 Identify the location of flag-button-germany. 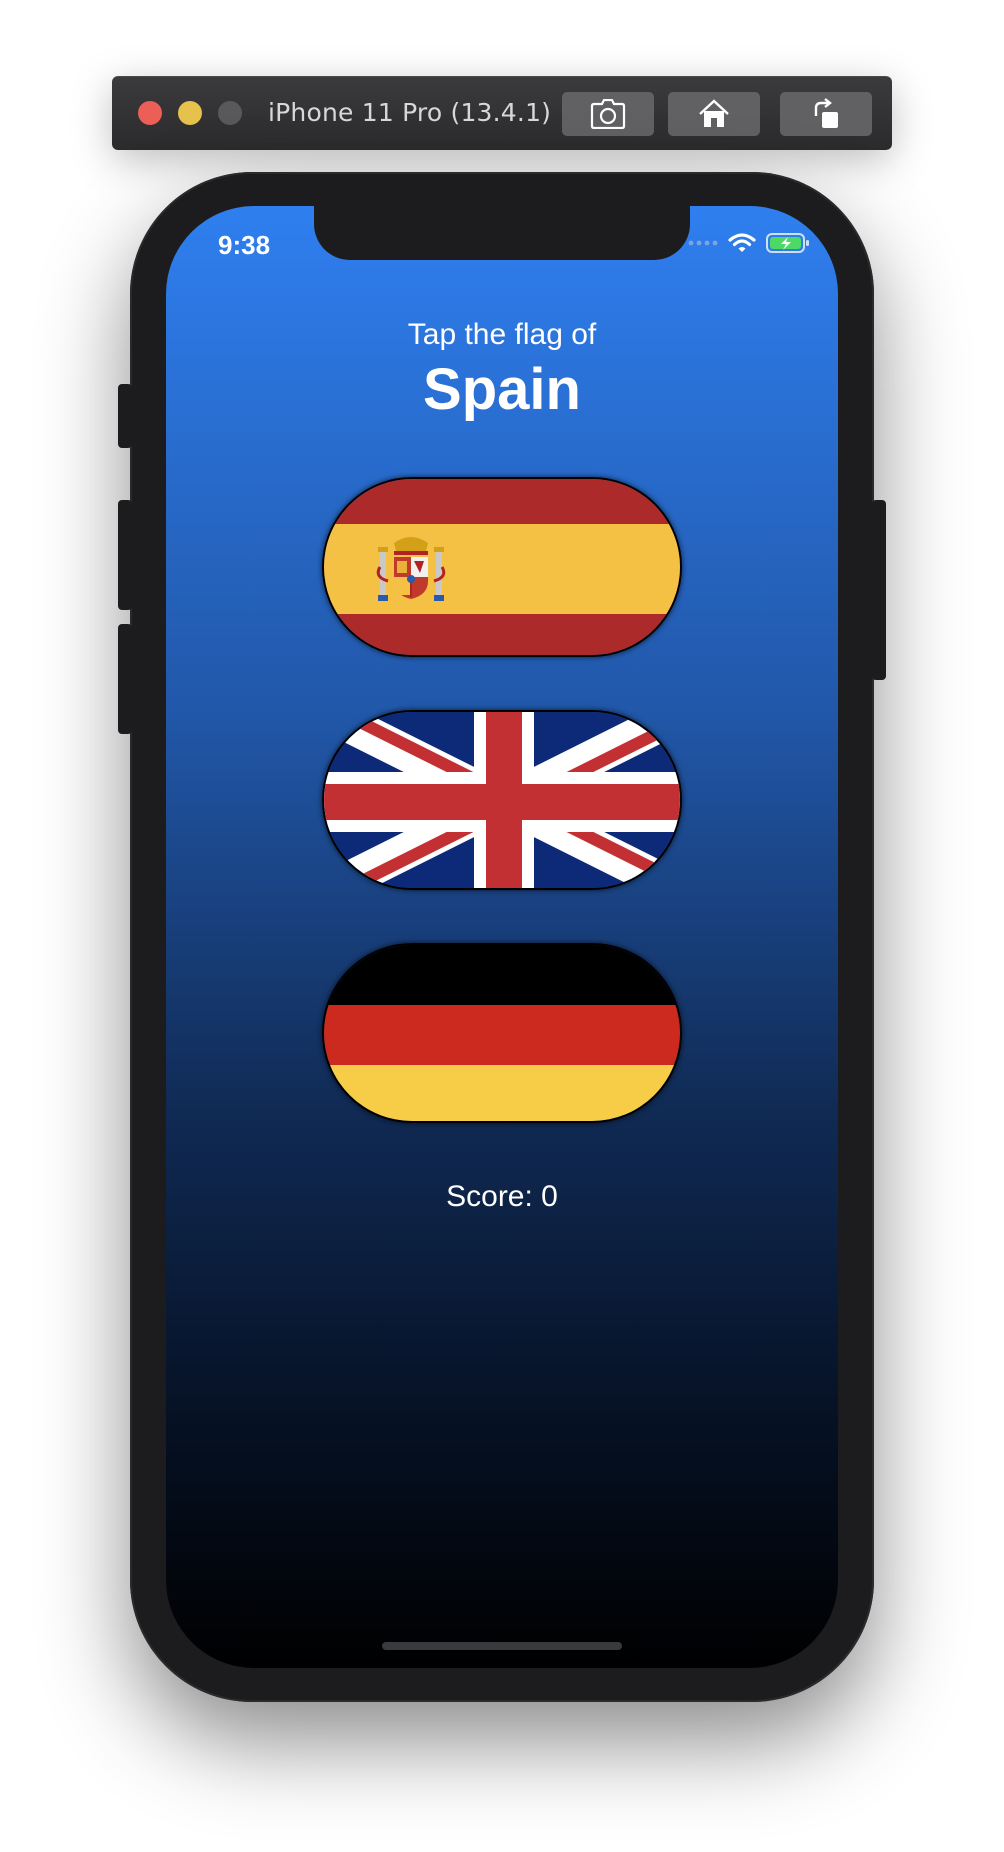
(502, 1033).